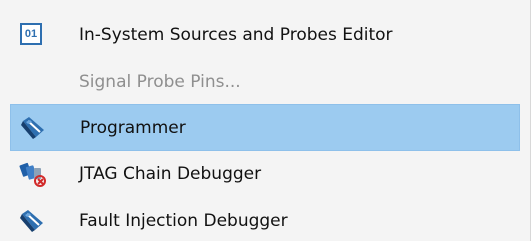 The height and width of the screenshot is (245, 531). I want to click on menu-item-label: Programmer, so click(133, 128).